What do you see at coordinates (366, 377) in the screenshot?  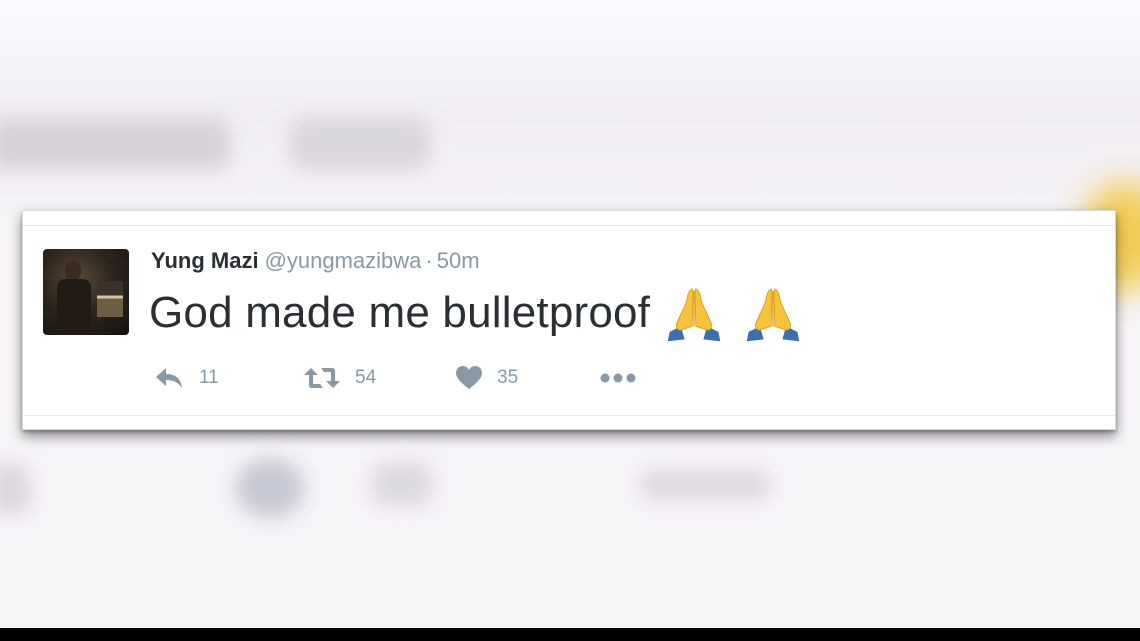 I see `retweet-count: 54` at bounding box center [366, 377].